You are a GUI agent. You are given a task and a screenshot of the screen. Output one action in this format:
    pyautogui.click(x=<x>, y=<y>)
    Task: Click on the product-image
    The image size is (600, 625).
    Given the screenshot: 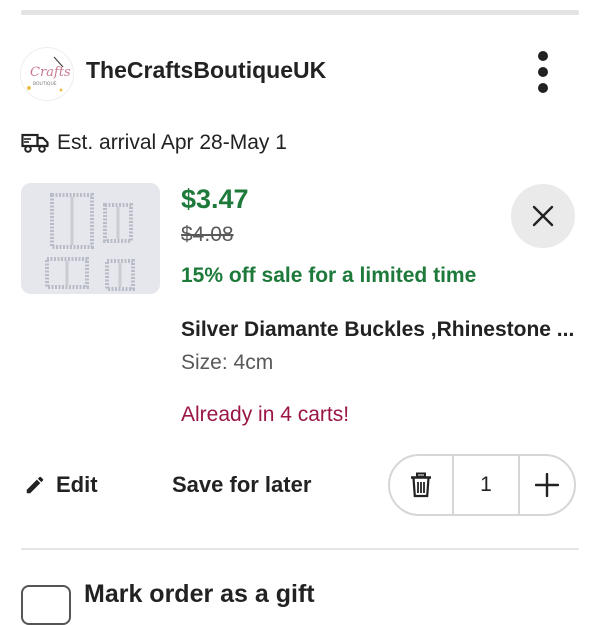 What is the action you would take?
    pyautogui.click(x=90, y=238)
    